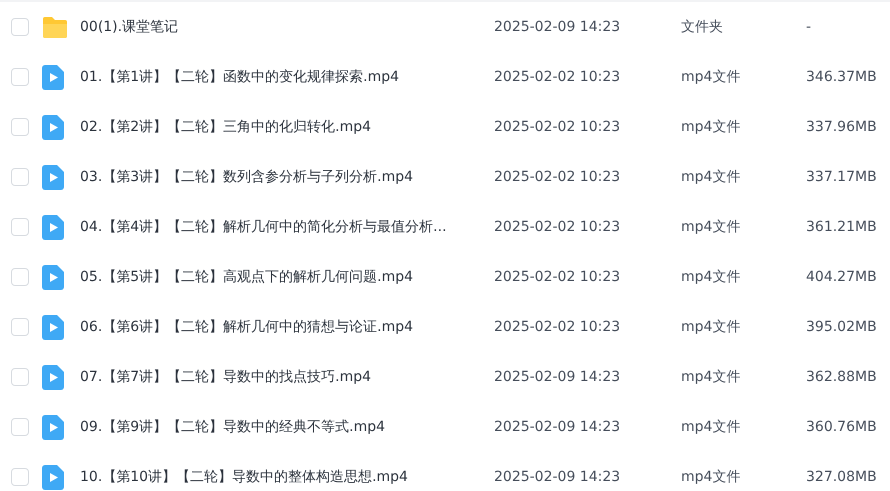  What do you see at coordinates (247, 327) in the screenshot?
I see `file-name: 06.【第6讲】【二轮】解析几何中的猜想与论证.mp4` at bounding box center [247, 327].